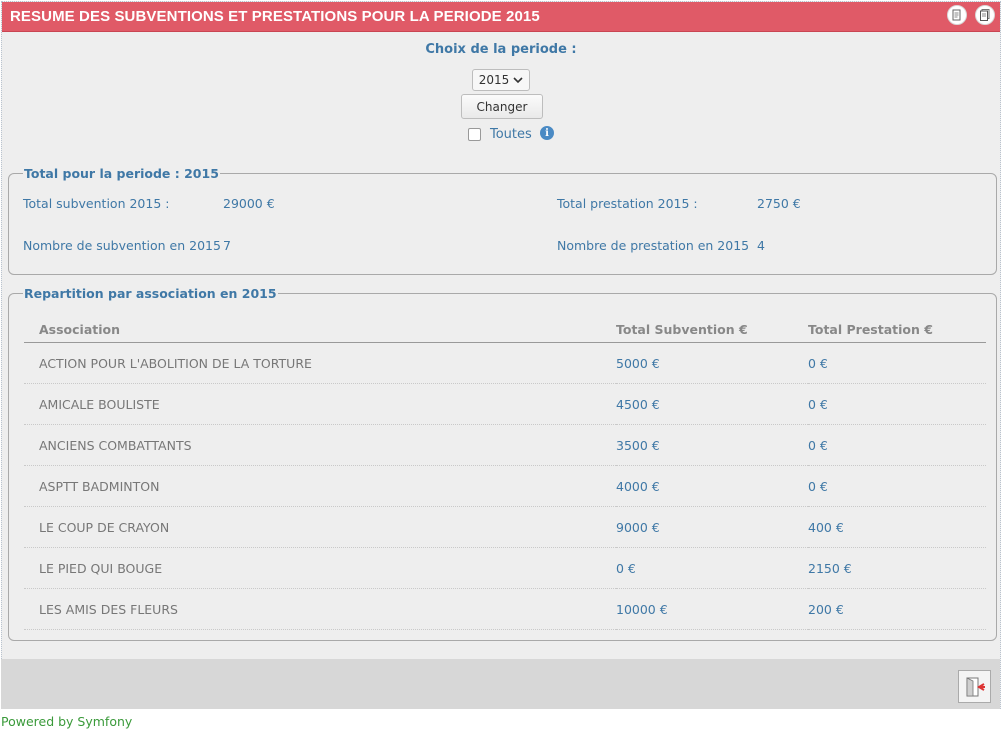  Describe the element at coordinates (320, 568) in the screenshot. I see `association-cell: LE PIED QUI BOUGE` at that location.